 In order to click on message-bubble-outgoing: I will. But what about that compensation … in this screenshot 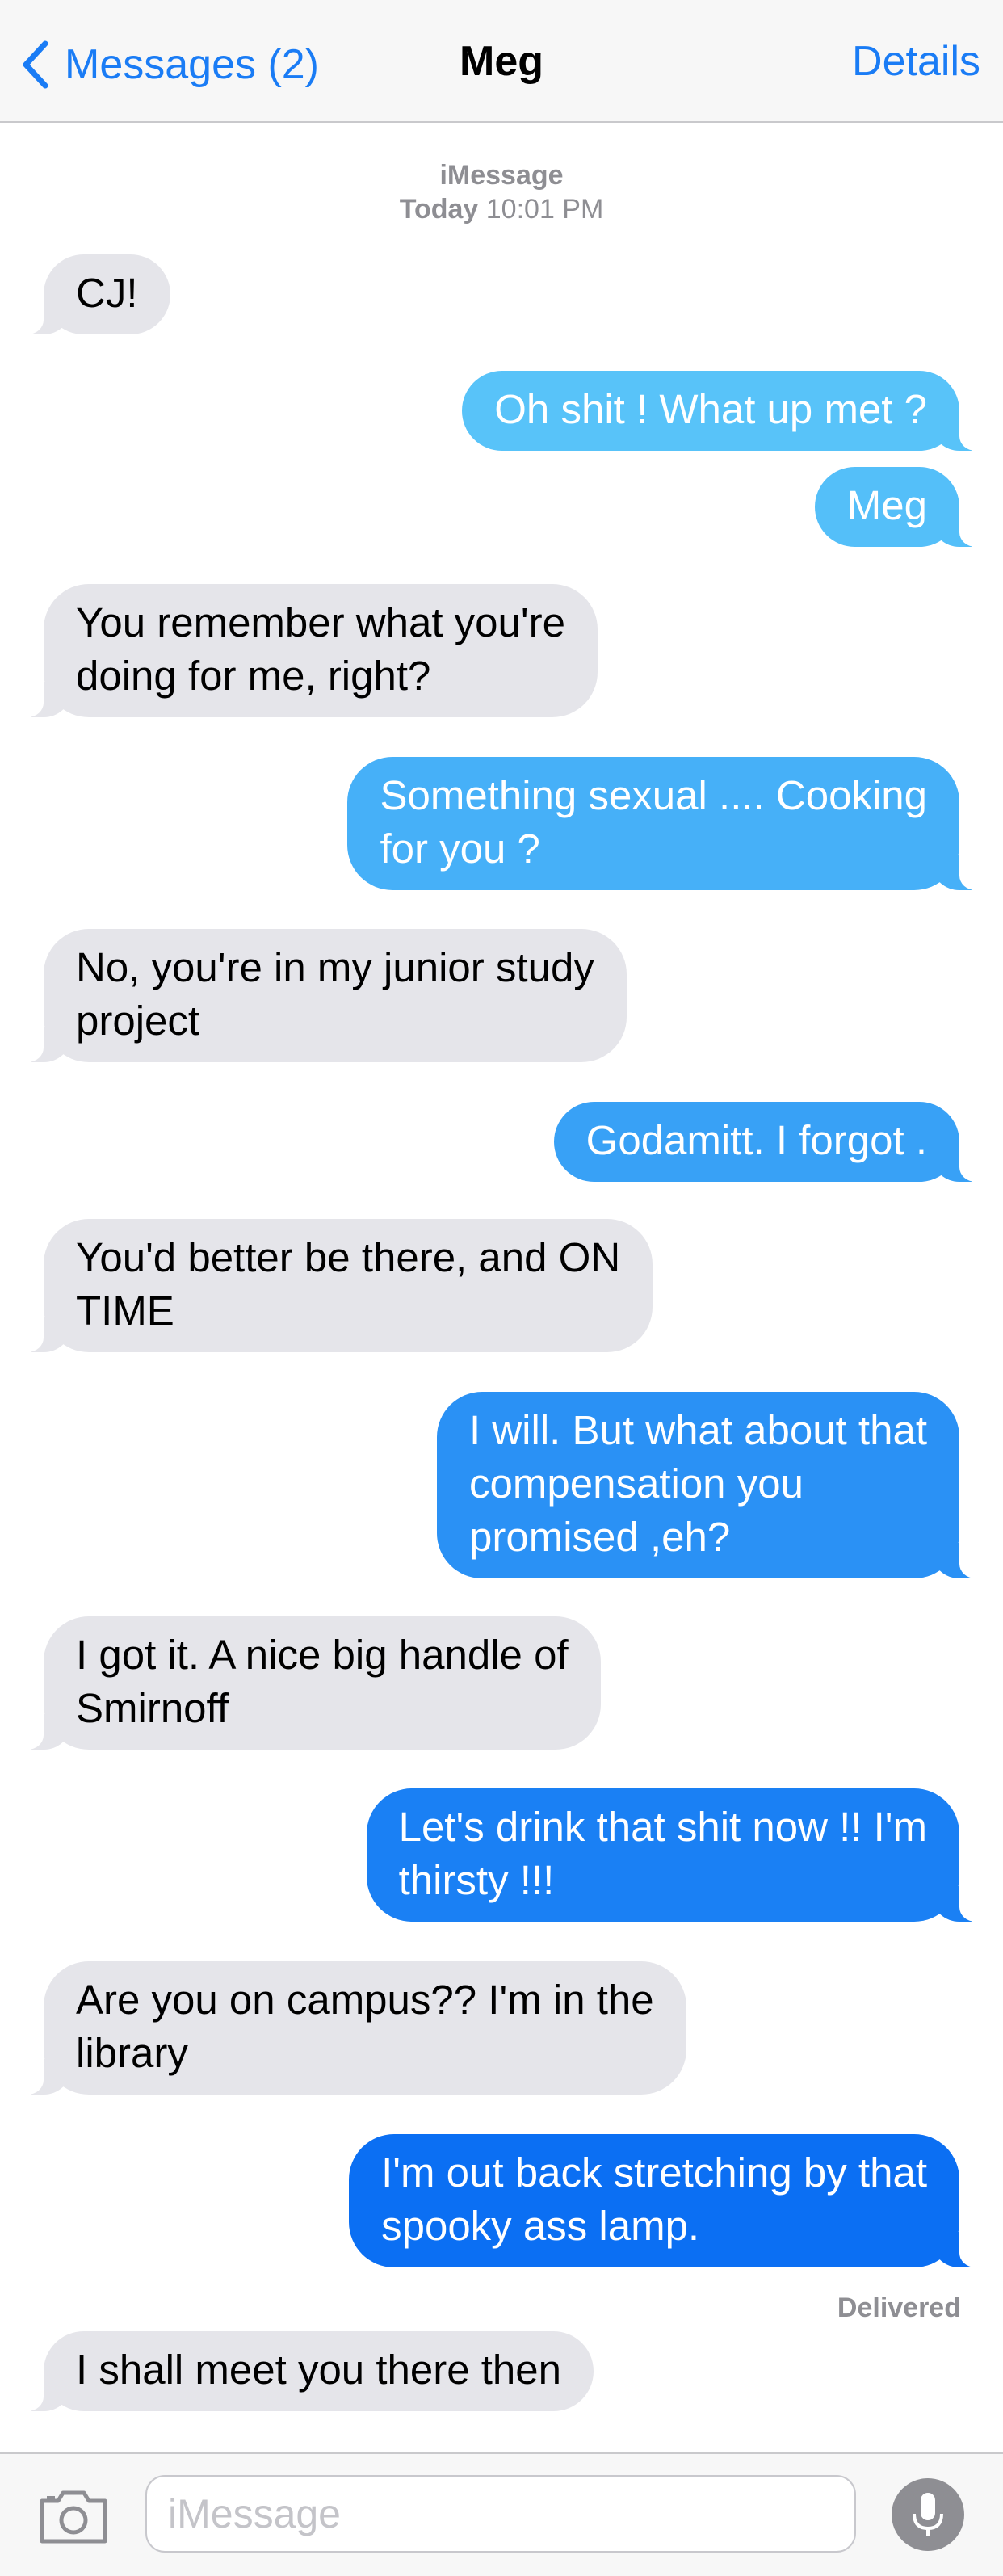, I will do `click(712, 1485)`.